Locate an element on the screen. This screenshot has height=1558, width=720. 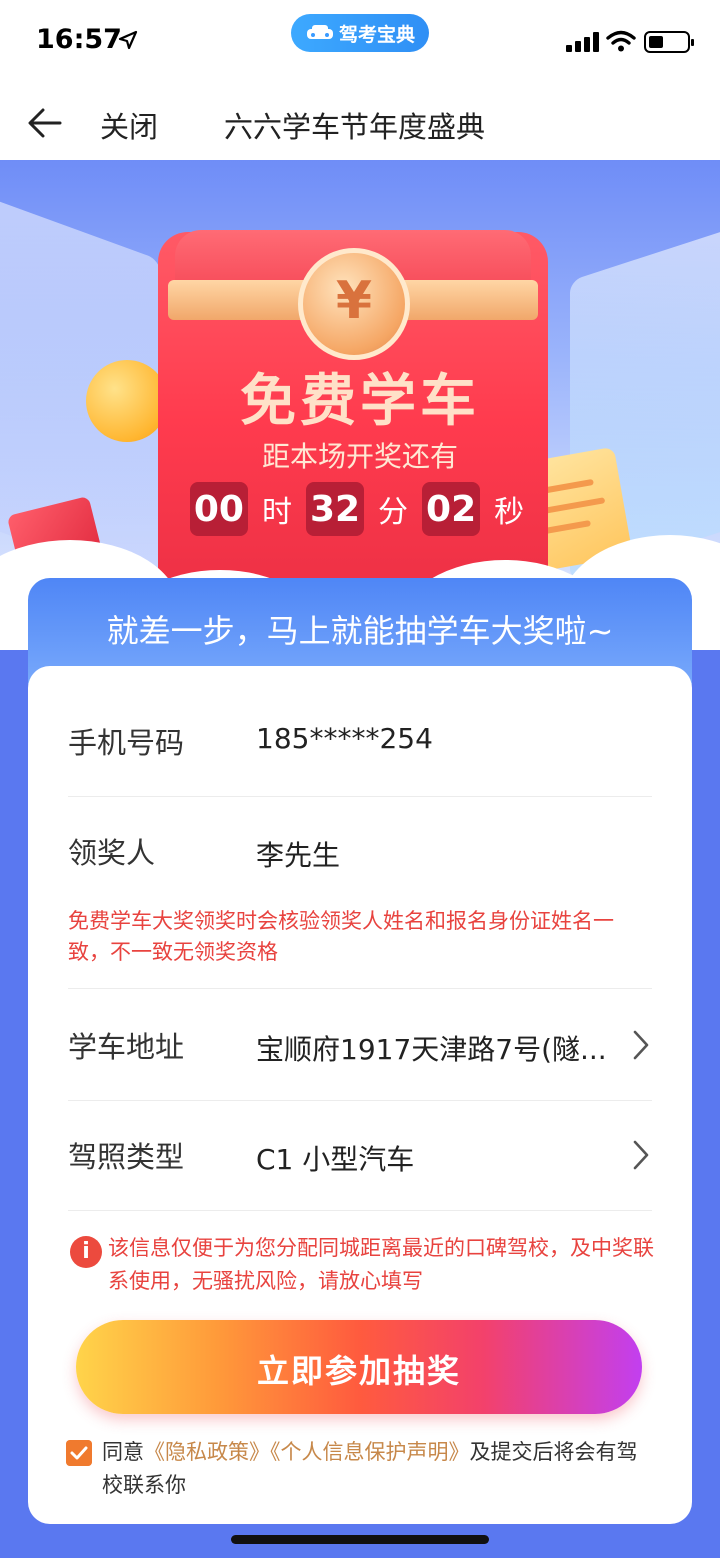
info-icon: i is located at coordinates (86, 1252).